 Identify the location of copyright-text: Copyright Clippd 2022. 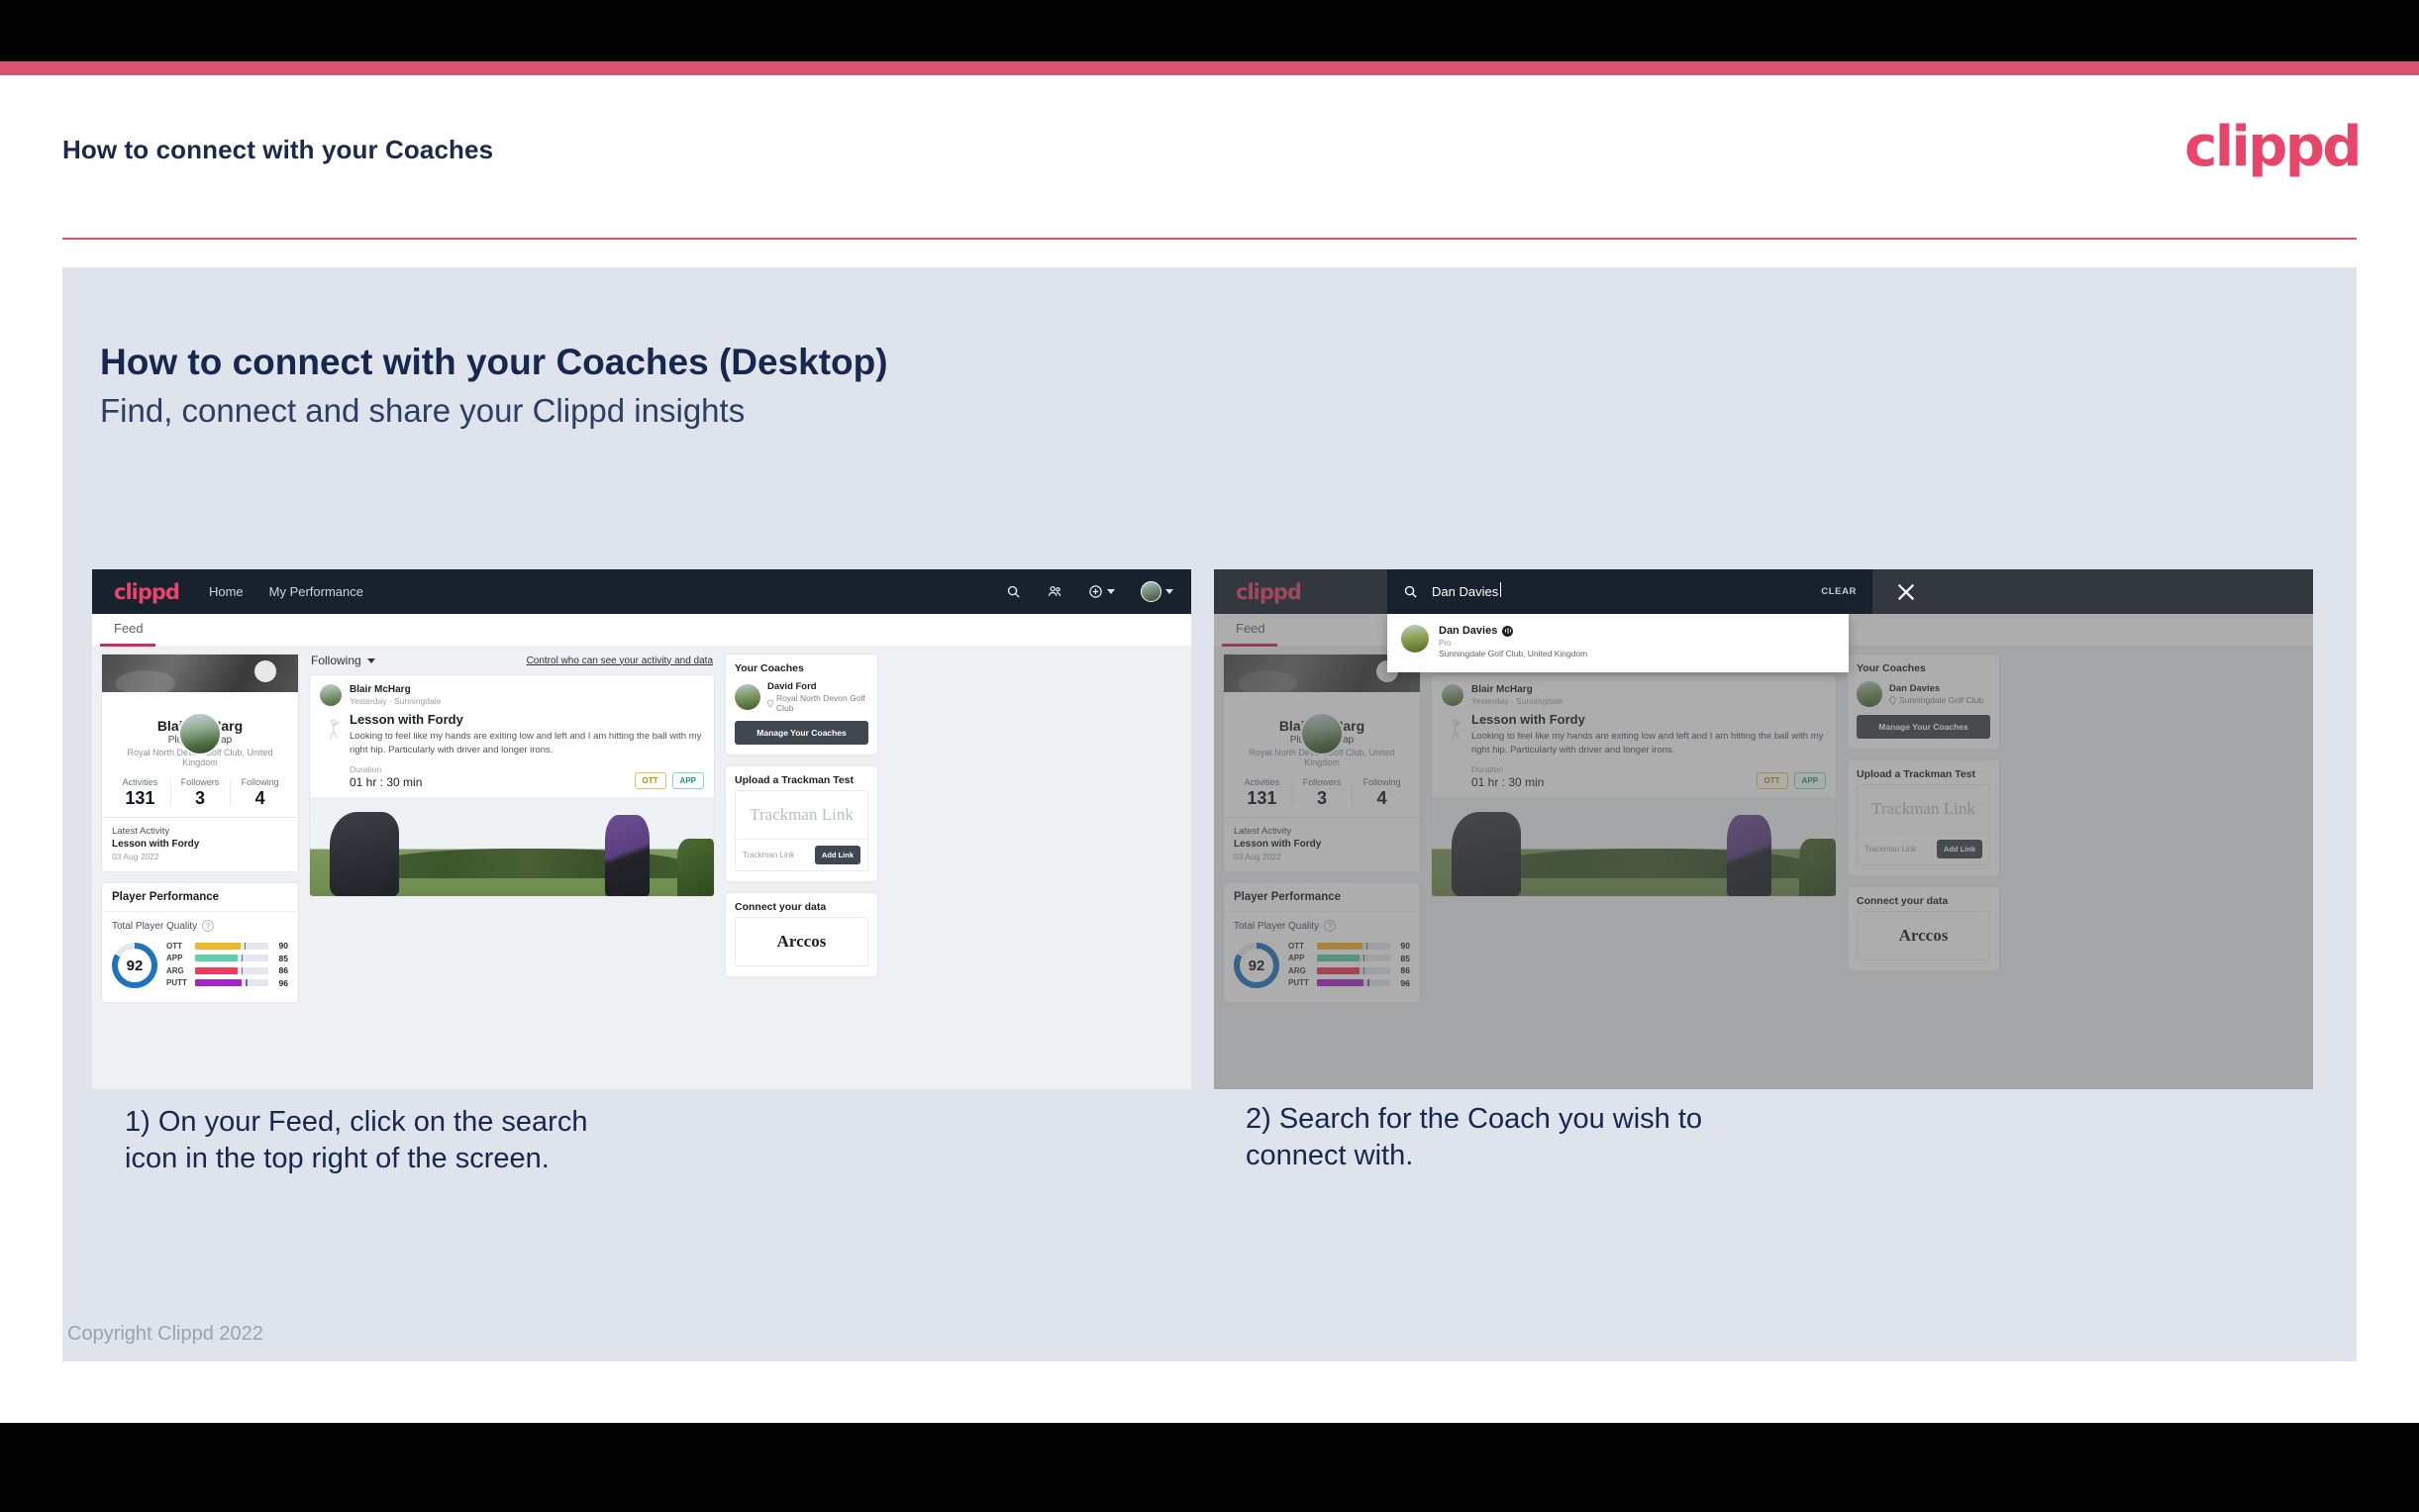
(165, 1334).